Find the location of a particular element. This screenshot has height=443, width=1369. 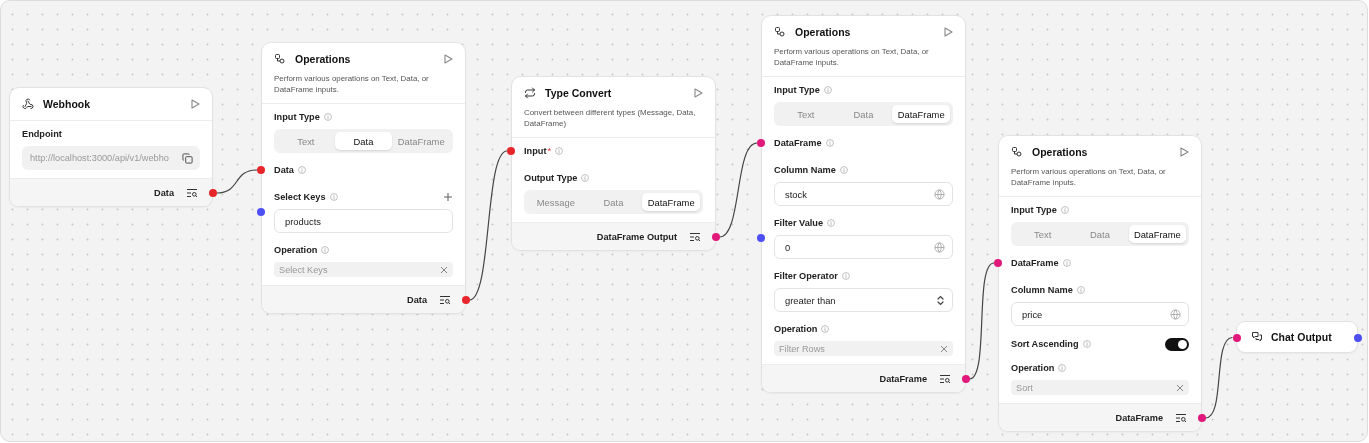

operation-chip: Select Keys is located at coordinates (363, 269).